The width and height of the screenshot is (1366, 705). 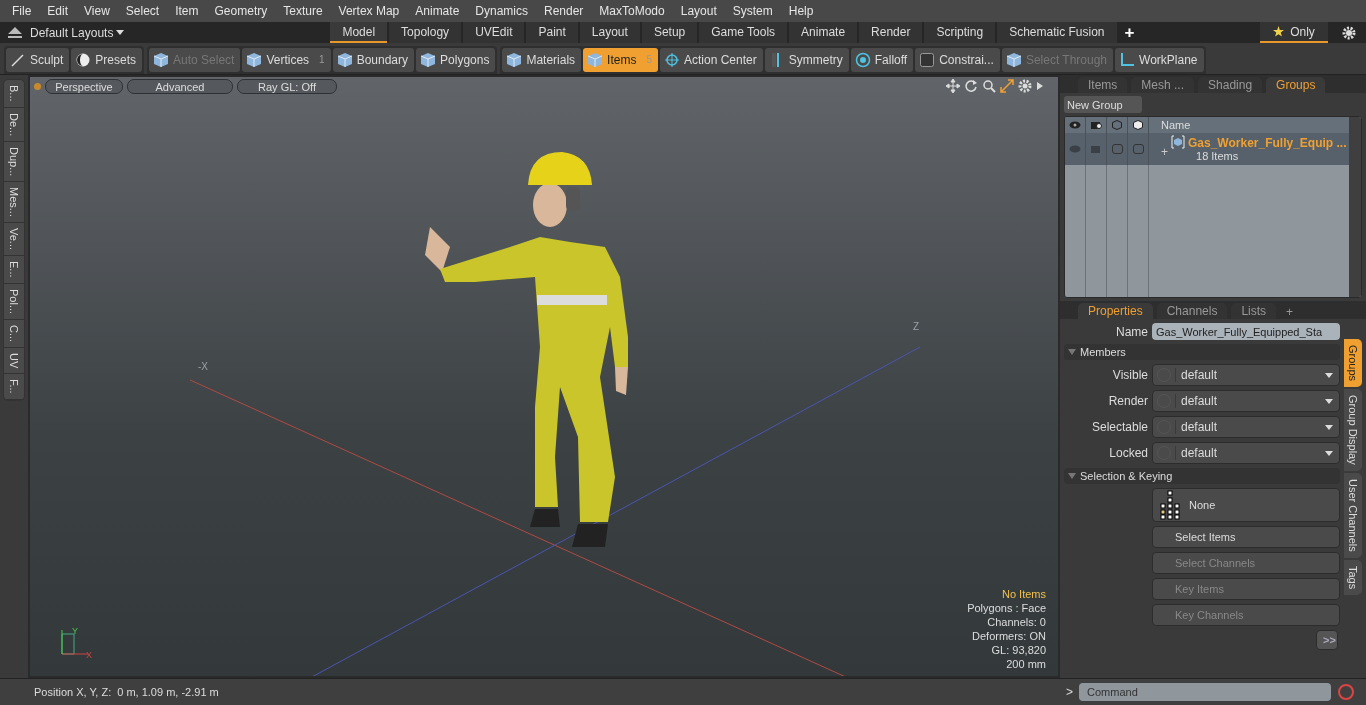 I want to click on section-header: Selection & Keying, so click(x=1202, y=476).